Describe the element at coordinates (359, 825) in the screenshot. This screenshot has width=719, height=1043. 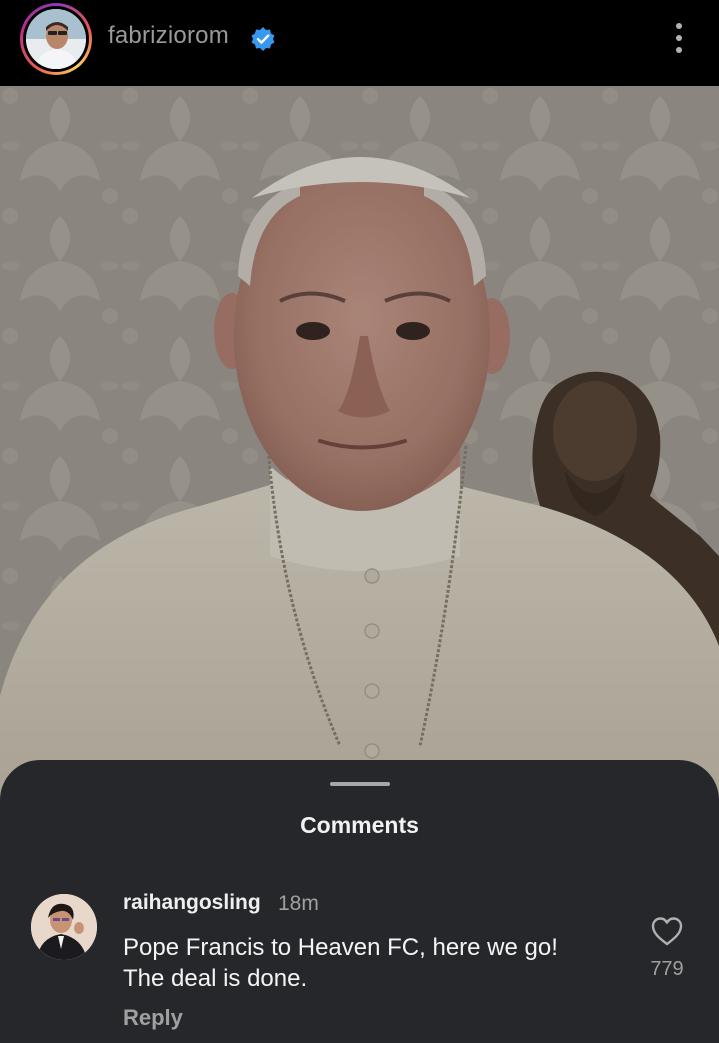
I see `comments-title: Comments` at that location.